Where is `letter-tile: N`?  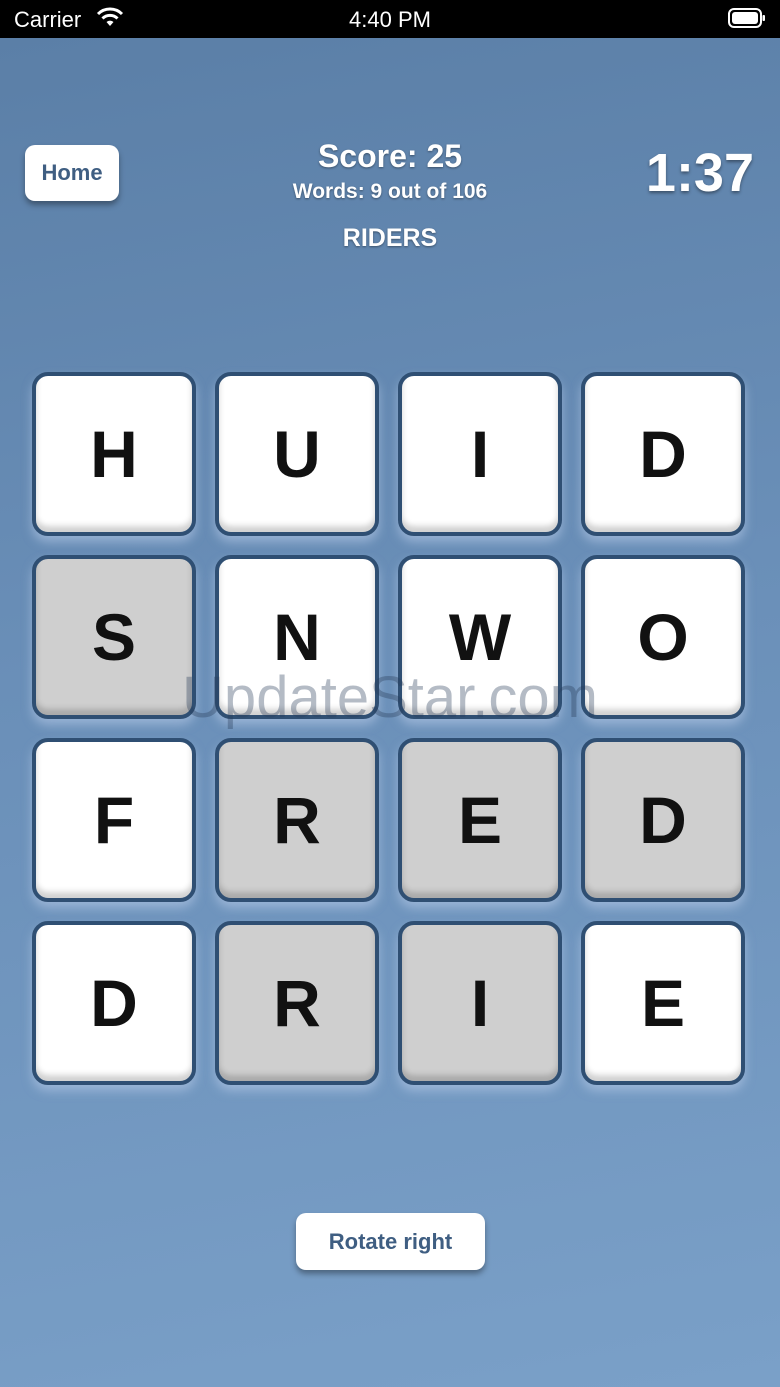
letter-tile: N is located at coordinates (297, 637).